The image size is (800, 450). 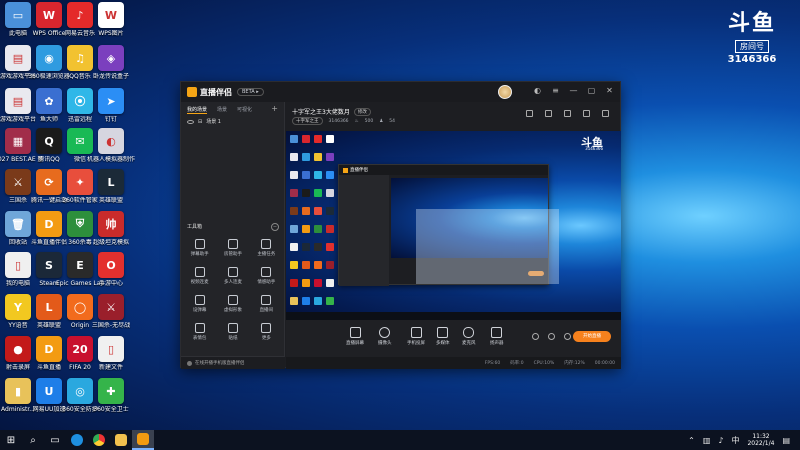 What do you see at coordinates (691, 440) in the screenshot?
I see `chevron-up-icon: ⌃` at bounding box center [691, 440].